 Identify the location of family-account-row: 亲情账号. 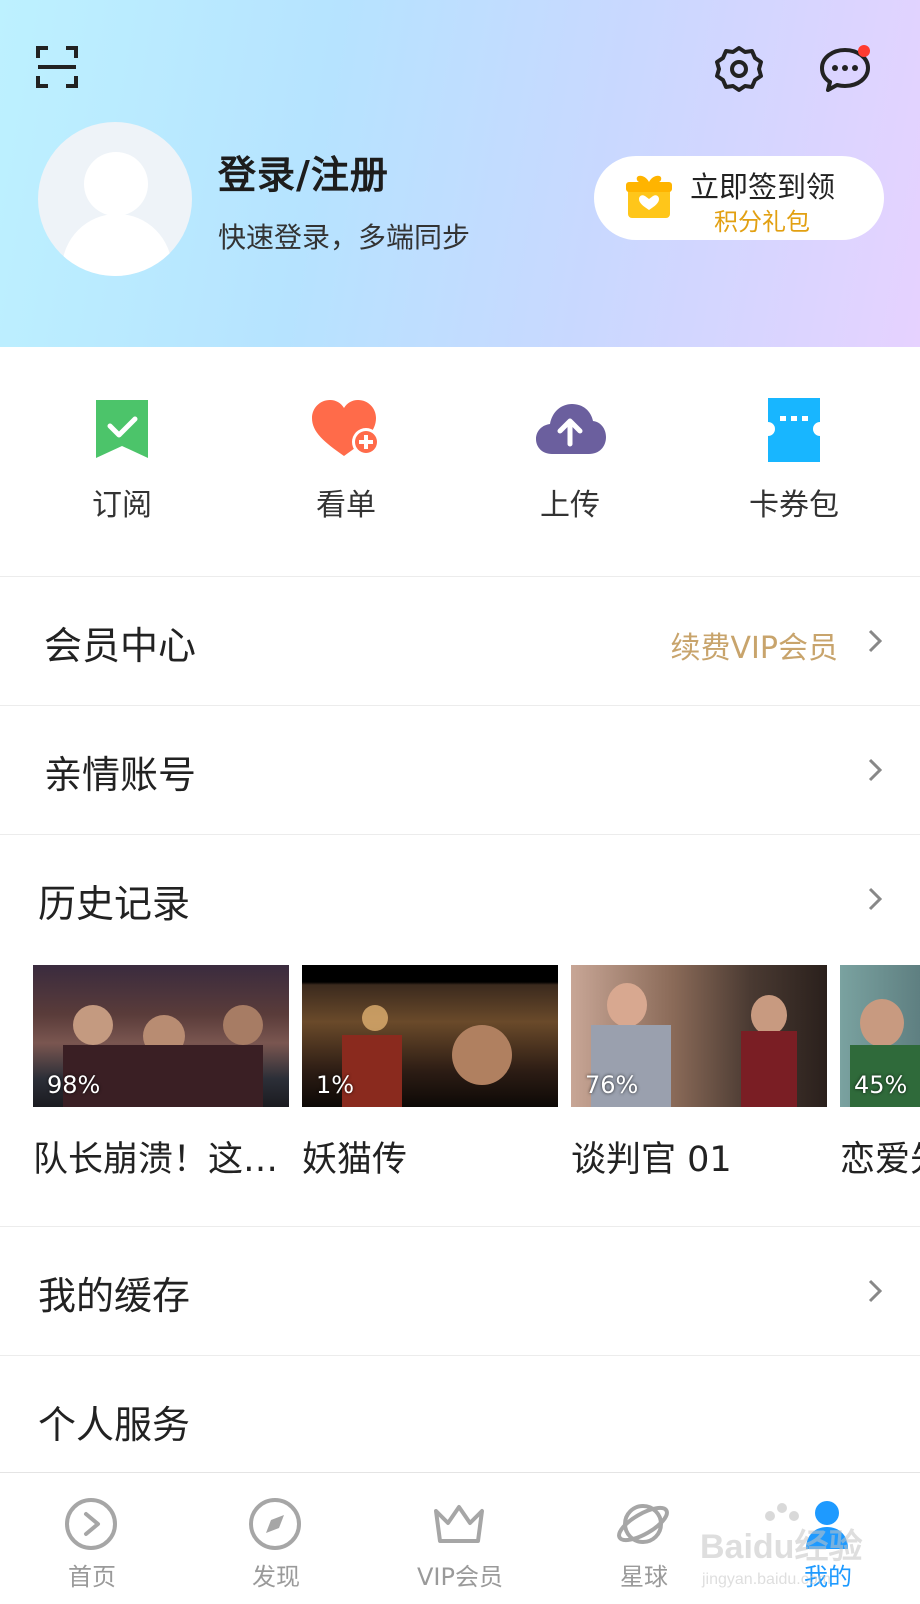
(460, 770).